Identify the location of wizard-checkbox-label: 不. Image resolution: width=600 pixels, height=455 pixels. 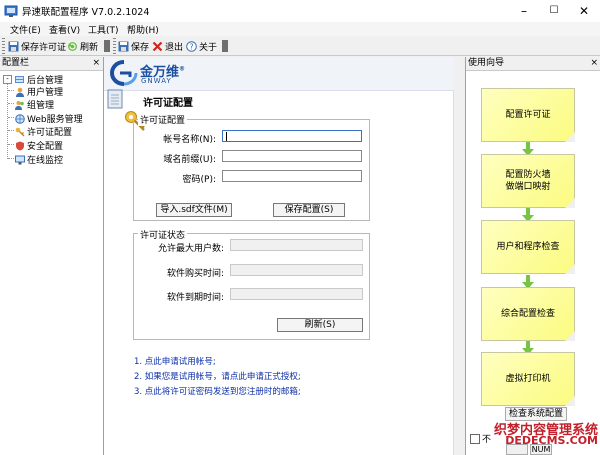
(487, 440).